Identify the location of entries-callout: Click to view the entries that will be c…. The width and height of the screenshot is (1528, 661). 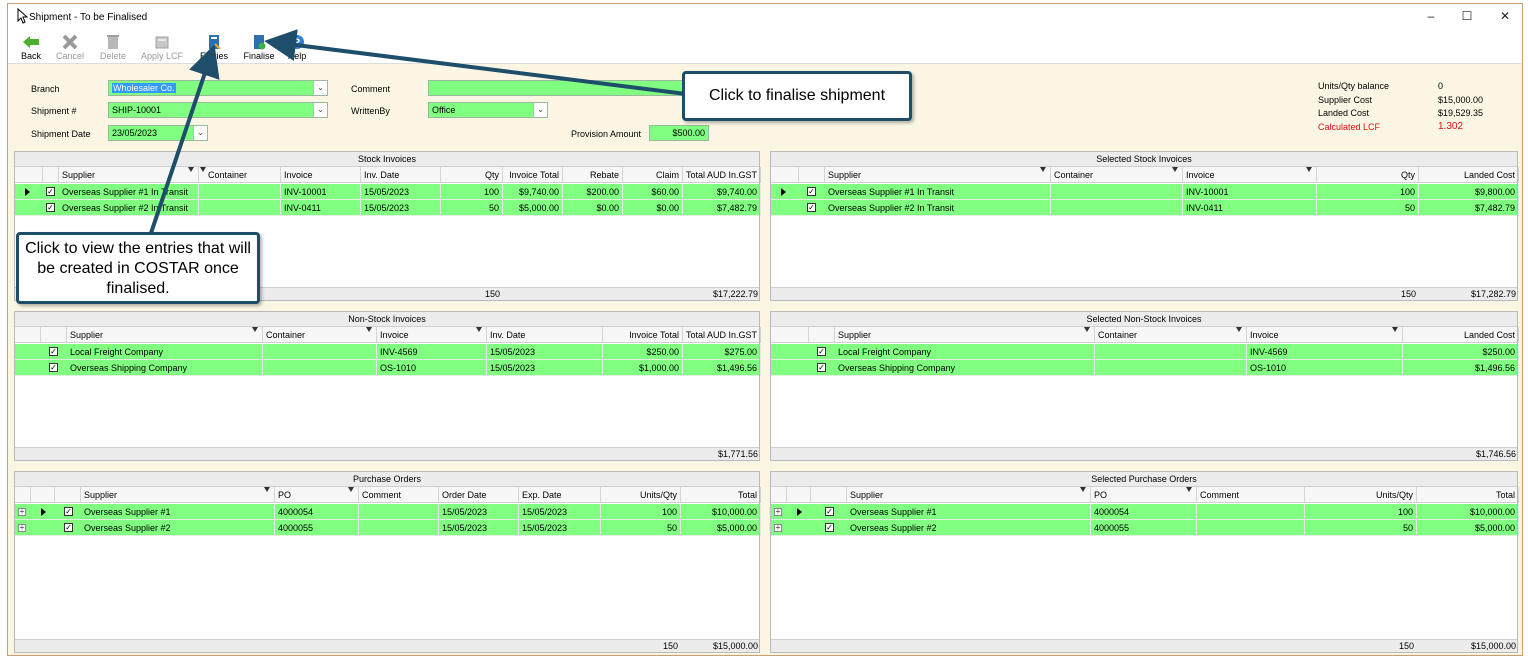
(138, 268).